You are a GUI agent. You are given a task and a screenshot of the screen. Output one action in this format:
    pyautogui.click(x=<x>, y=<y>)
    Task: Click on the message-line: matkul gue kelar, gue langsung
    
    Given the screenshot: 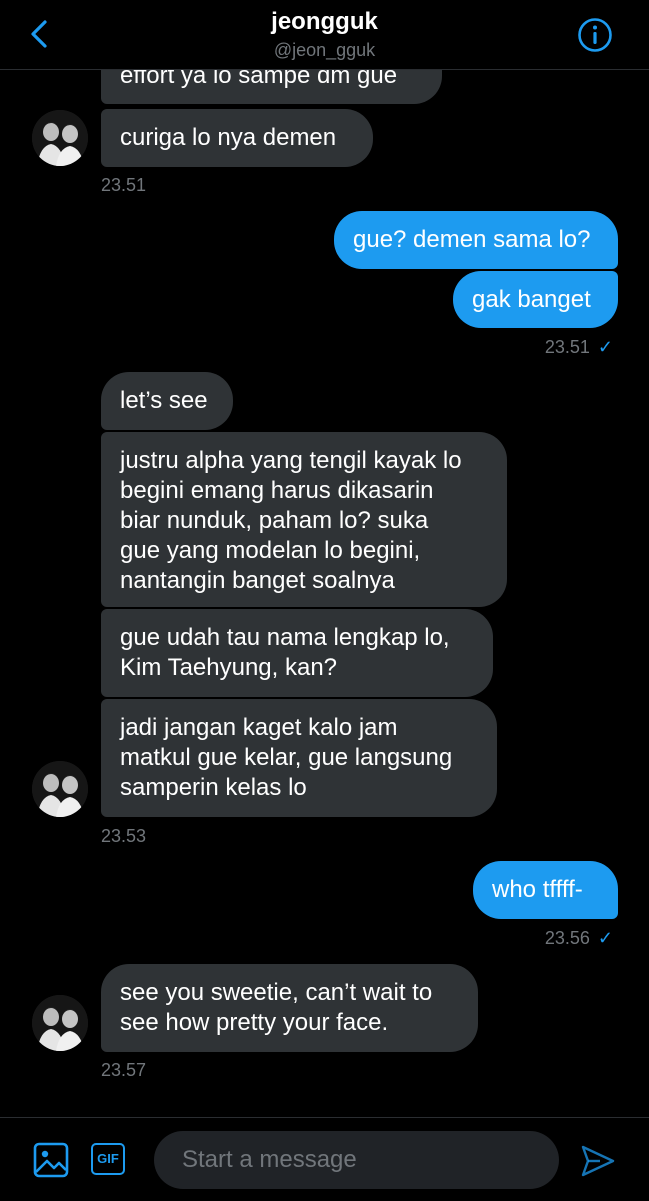 What is the action you would take?
    pyautogui.click(x=286, y=757)
    